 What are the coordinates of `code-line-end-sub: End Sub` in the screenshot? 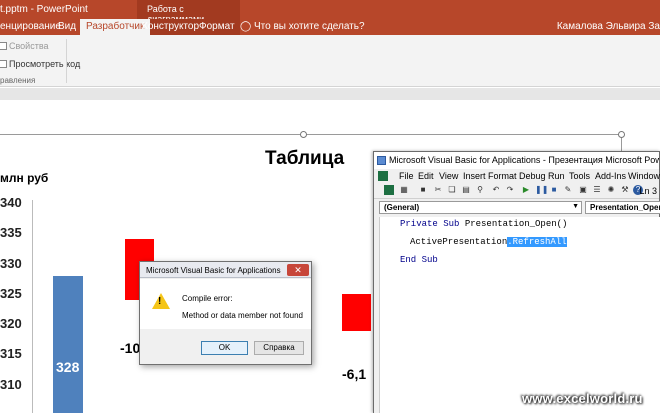 It's located at (419, 260).